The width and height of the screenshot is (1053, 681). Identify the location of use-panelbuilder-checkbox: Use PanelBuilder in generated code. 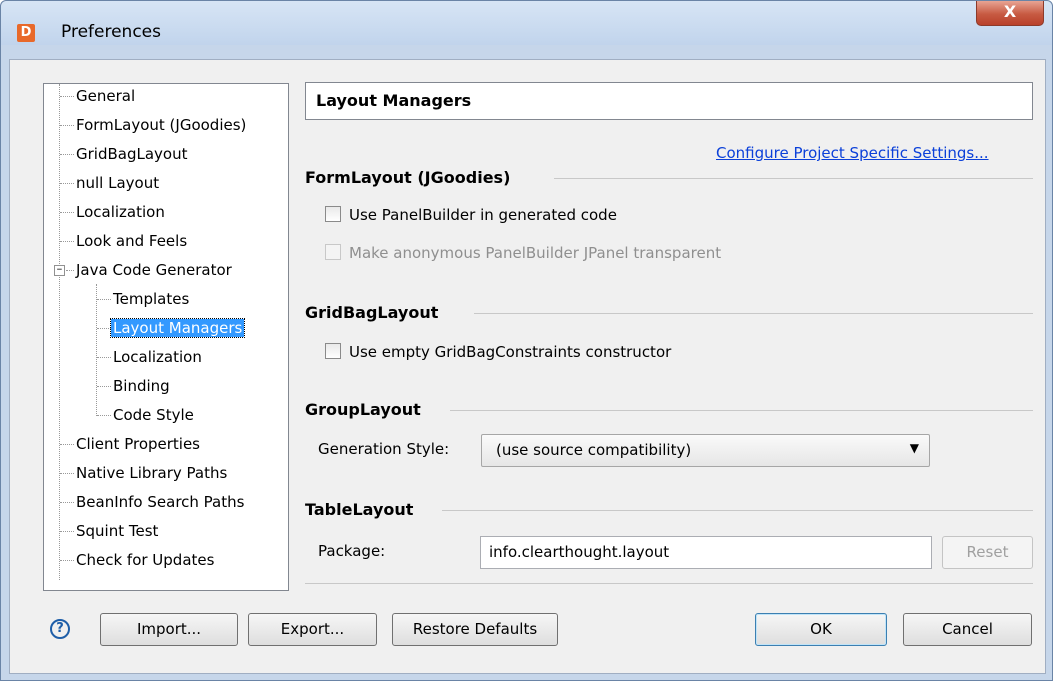
(471, 214).